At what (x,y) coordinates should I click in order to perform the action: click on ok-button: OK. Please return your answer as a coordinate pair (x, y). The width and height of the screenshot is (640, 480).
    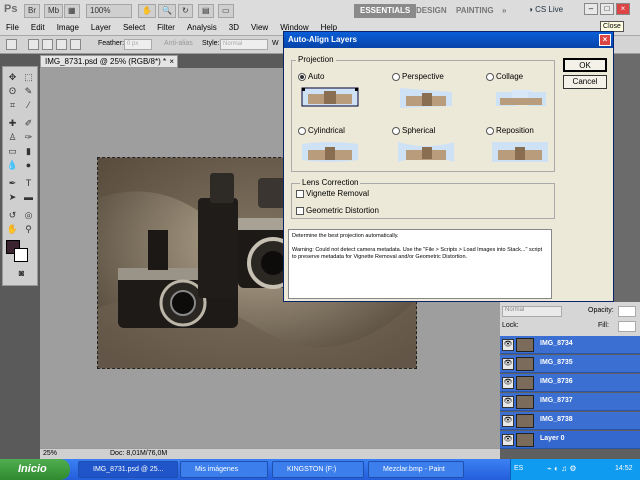
    Looking at the image, I should click on (585, 65).